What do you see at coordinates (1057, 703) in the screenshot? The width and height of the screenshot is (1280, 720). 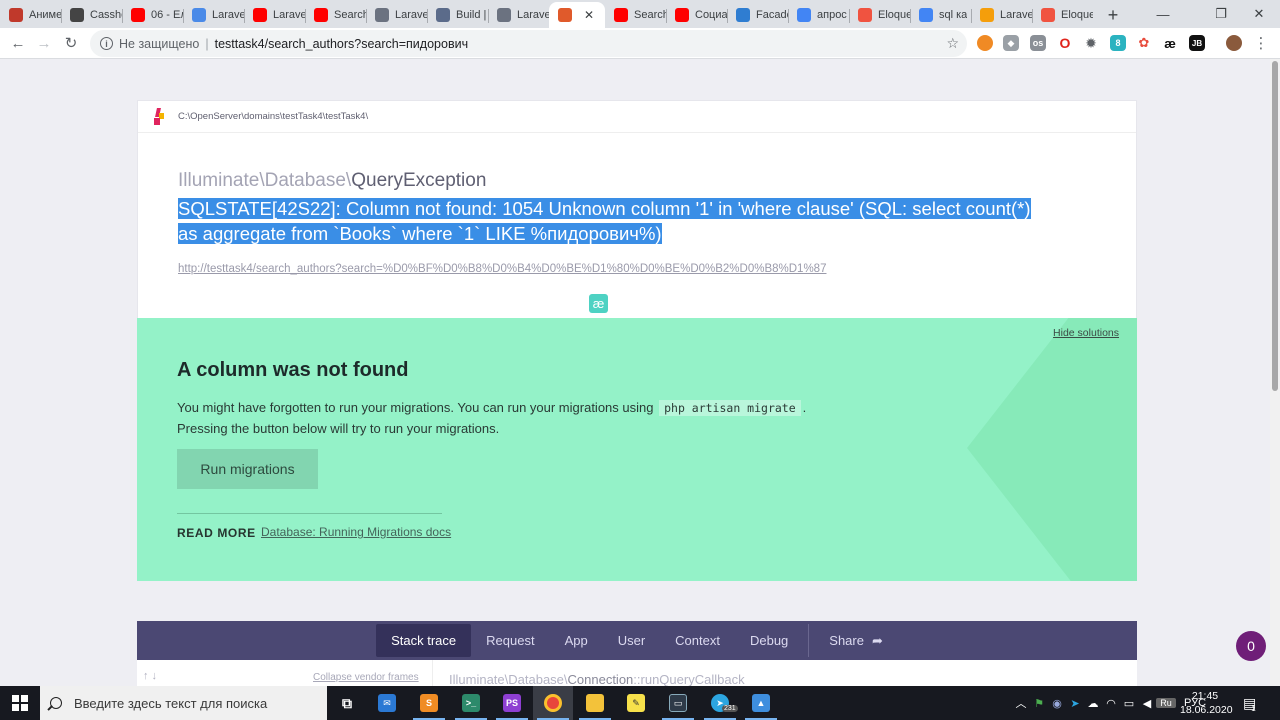 I see `tray-app-icon: ◉` at bounding box center [1057, 703].